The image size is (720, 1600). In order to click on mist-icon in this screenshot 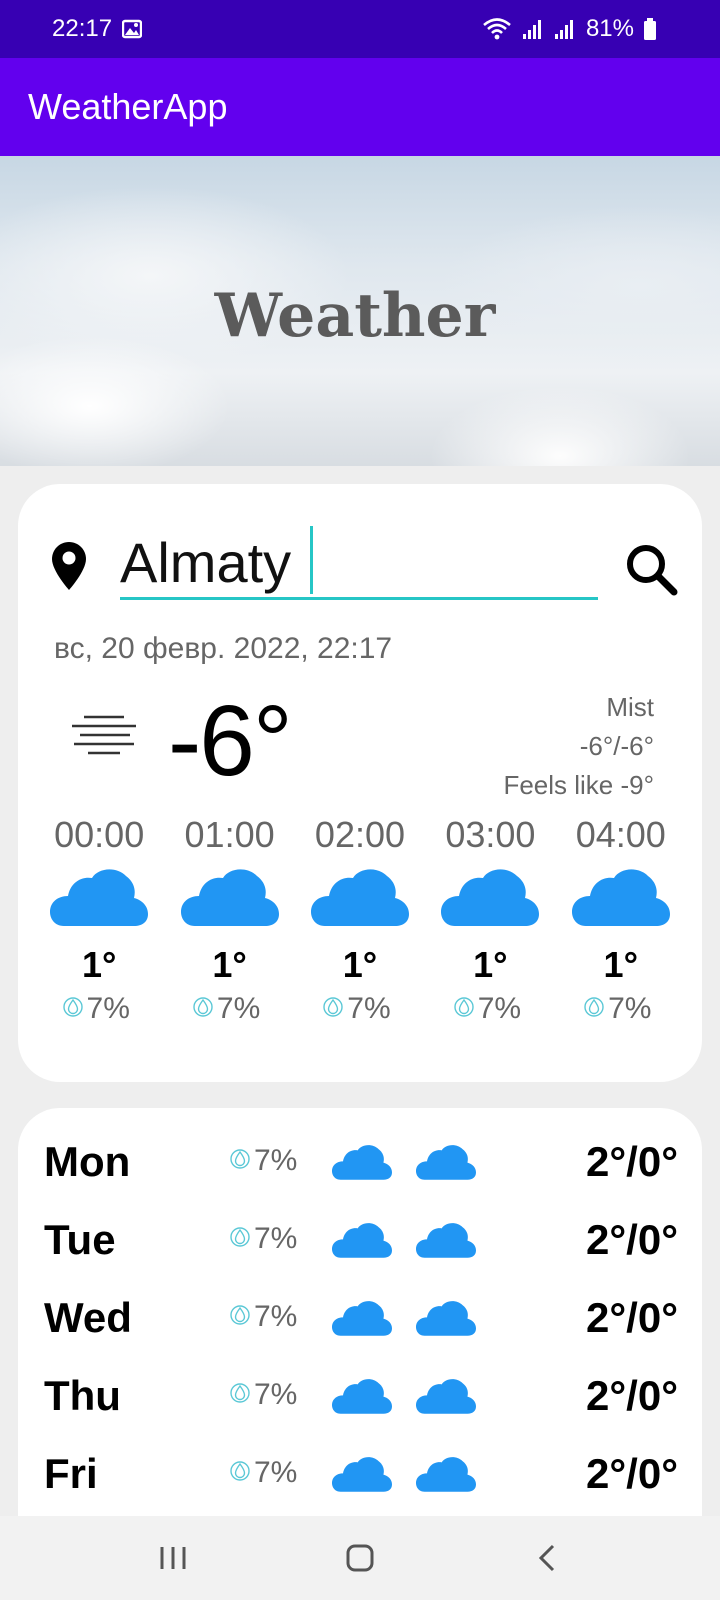, I will do `click(104, 738)`.